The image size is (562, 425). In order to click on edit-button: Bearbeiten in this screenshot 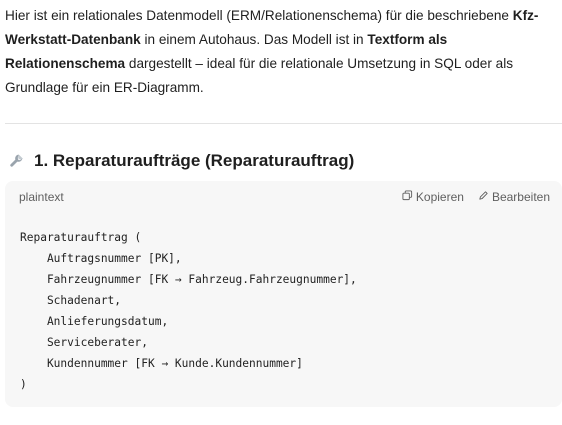, I will do `click(514, 197)`.